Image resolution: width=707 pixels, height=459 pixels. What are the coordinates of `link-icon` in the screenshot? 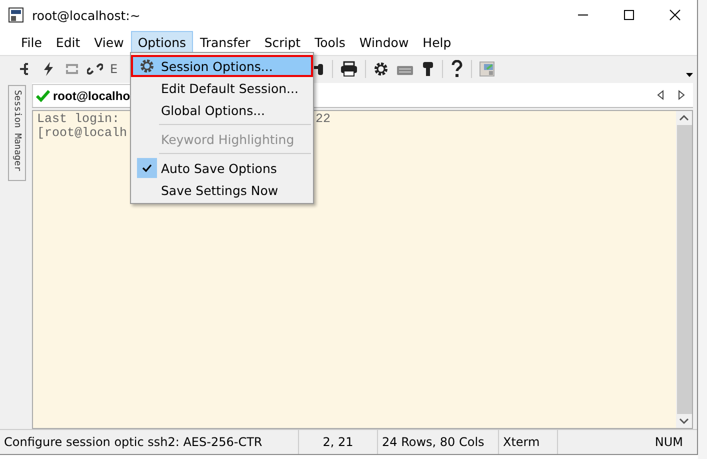 It's located at (95, 68).